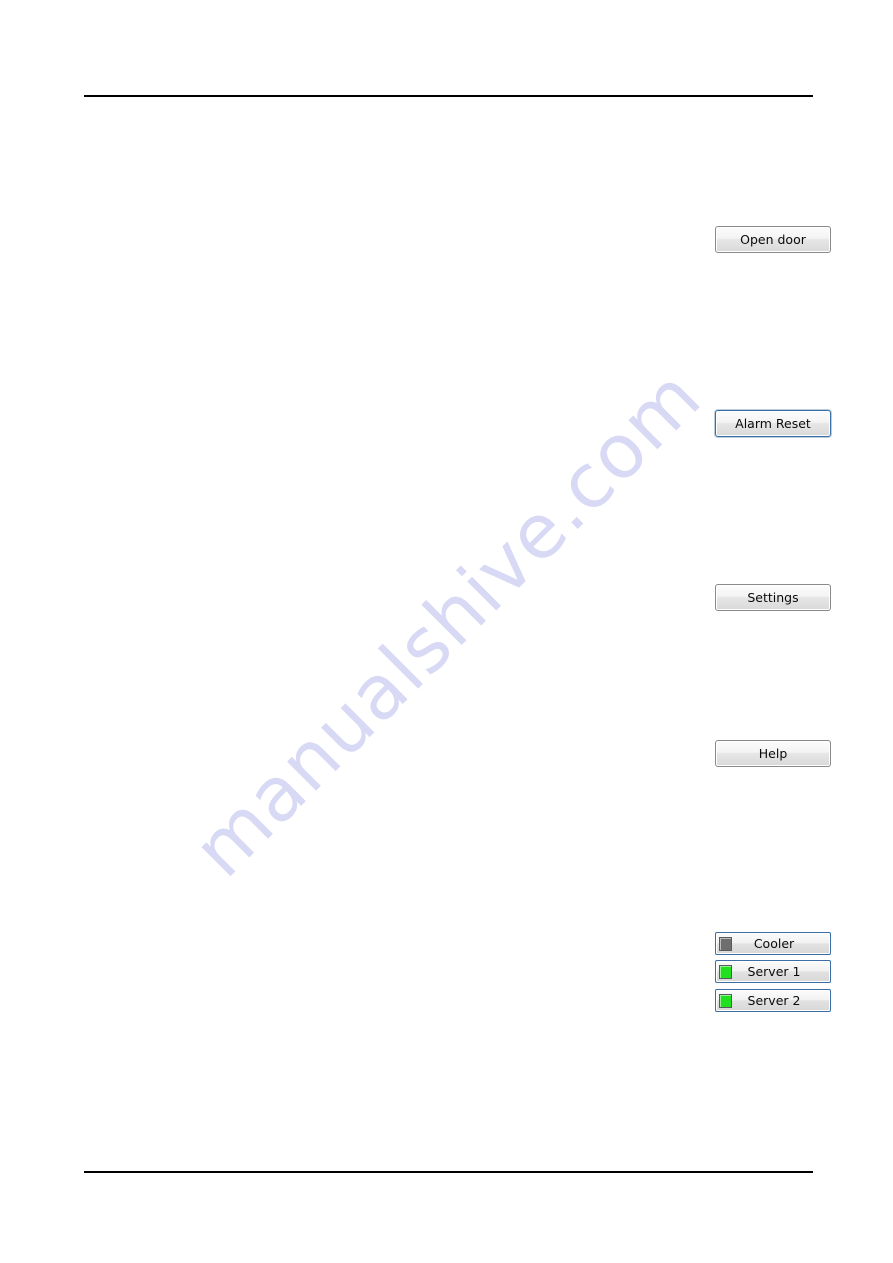 This screenshot has height=1263, width=893. What do you see at coordinates (448, 1172) in the screenshot?
I see `footer-rule` at bounding box center [448, 1172].